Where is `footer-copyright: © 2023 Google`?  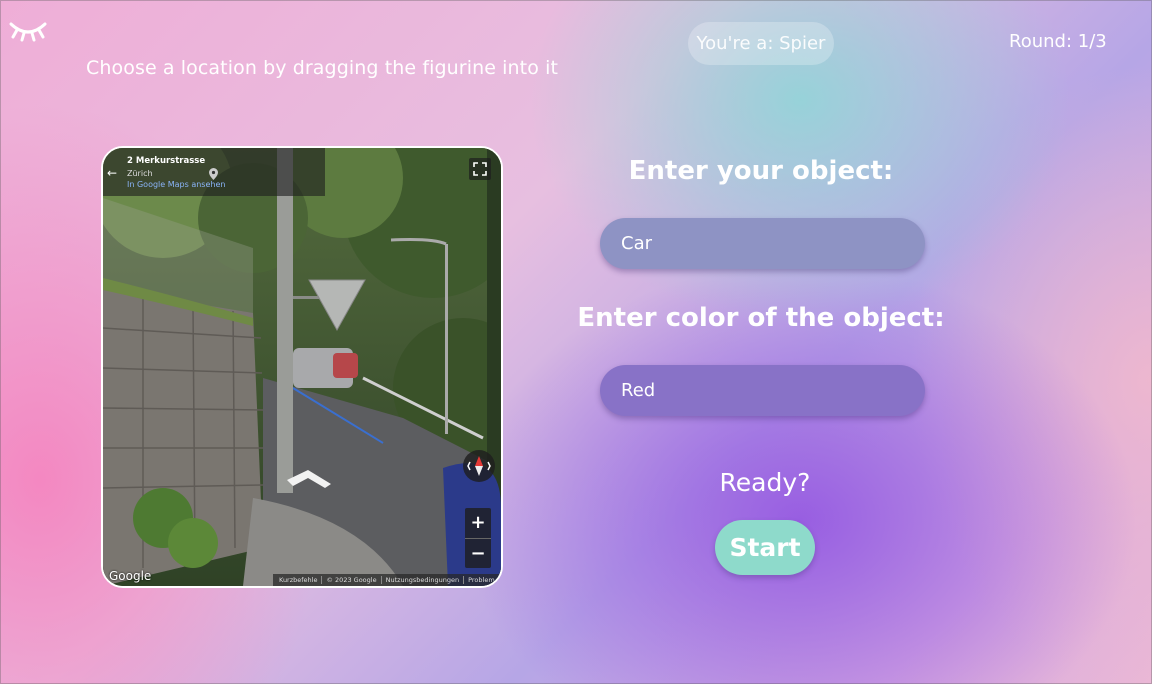 footer-copyright: © 2023 Google is located at coordinates (352, 580).